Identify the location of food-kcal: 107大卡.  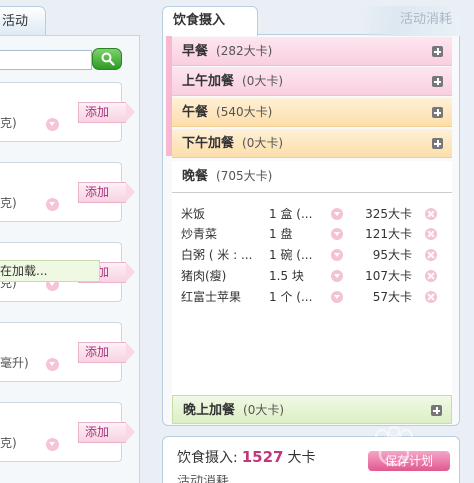
(388, 276).